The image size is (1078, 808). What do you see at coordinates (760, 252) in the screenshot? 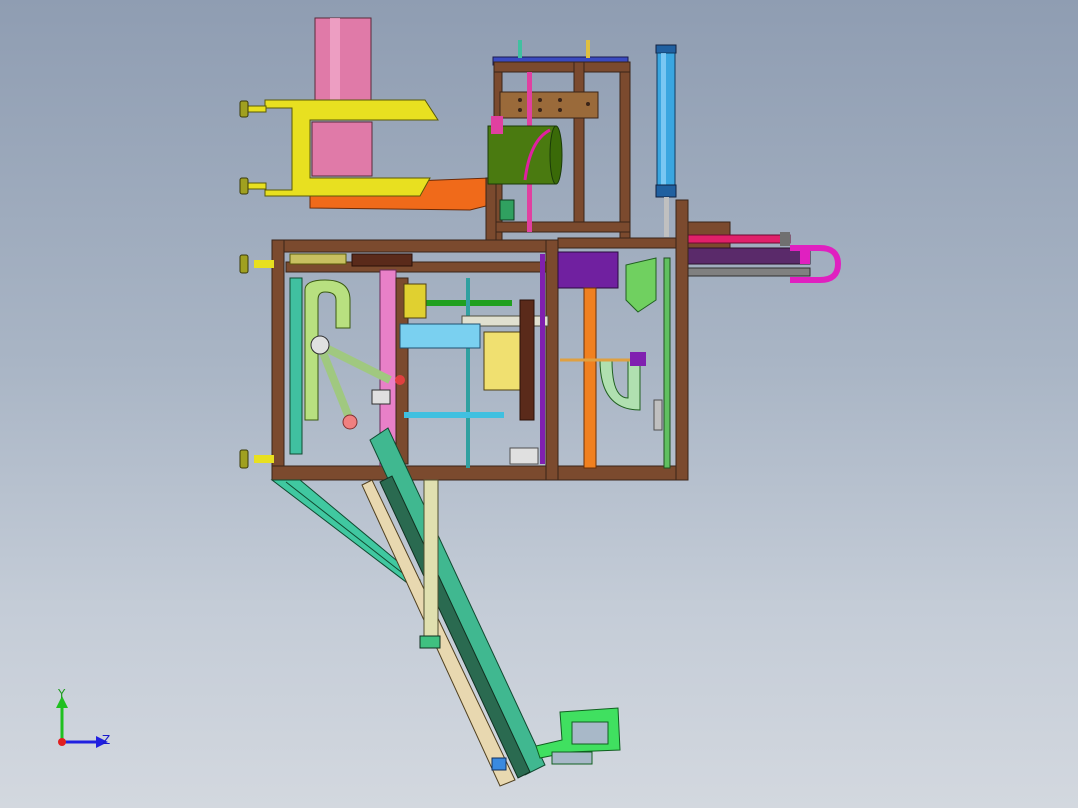
I see `horizontal-cylinders` at bounding box center [760, 252].